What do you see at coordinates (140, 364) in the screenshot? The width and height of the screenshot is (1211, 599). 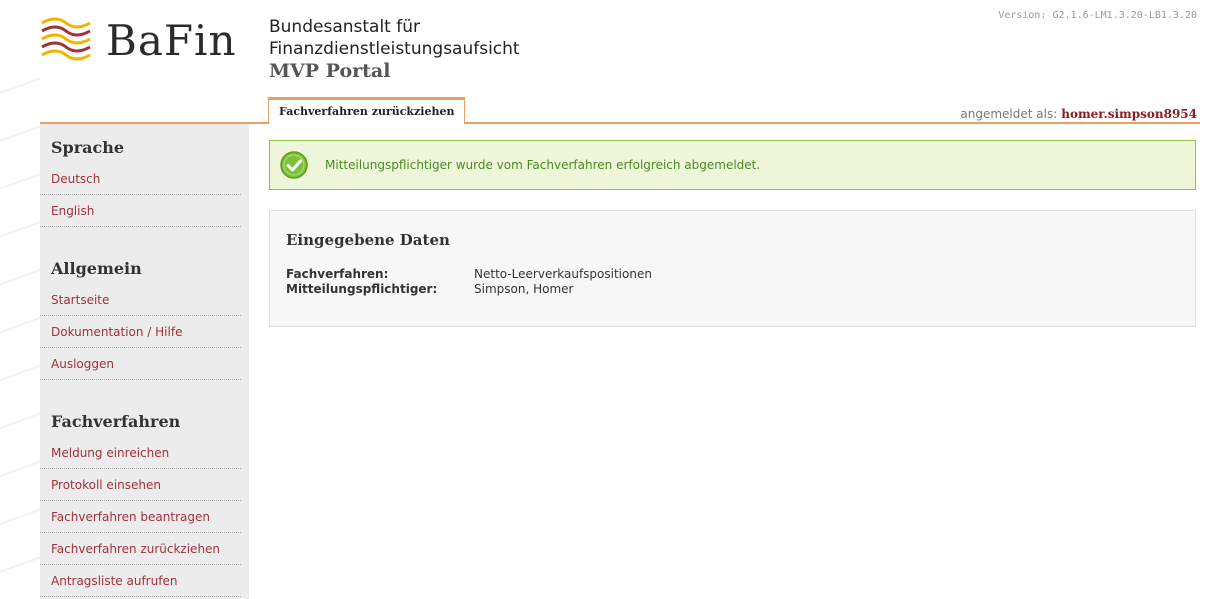 I see `sidebar-item-ausloggen: Ausloggen` at bounding box center [140, 364].